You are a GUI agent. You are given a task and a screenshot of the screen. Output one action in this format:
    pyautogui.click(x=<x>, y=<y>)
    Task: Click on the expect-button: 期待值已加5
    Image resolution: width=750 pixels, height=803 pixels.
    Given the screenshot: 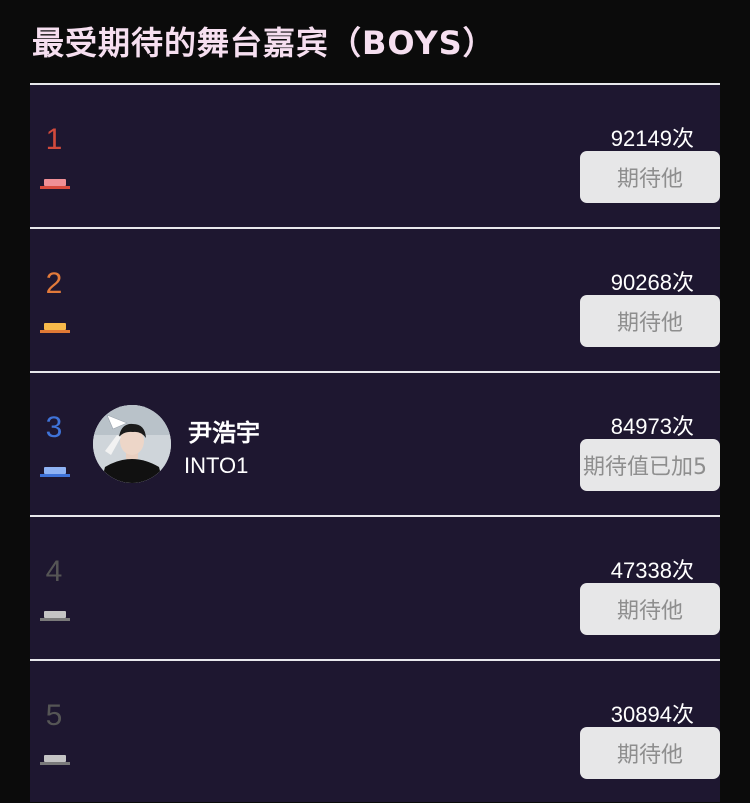 What is the action you would take?
    pyautogui.click(x=650, y=465)
    